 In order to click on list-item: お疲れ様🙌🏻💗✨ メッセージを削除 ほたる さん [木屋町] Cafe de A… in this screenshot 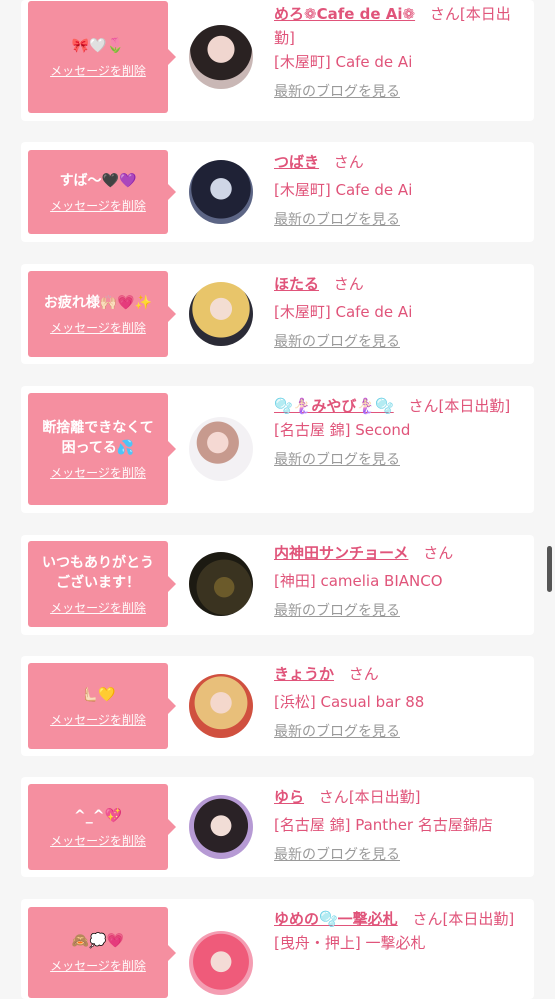, I will do `click(277, 314)`.